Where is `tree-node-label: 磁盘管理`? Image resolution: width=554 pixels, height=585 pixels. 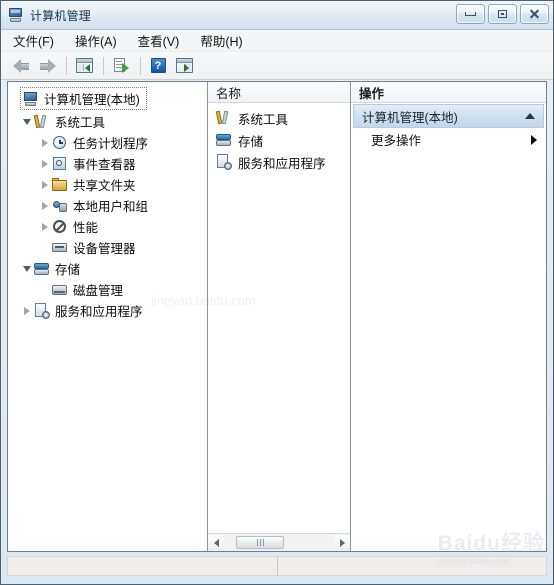 tree-node-label: 磁盘管理 is located at coordinates (98, 291).